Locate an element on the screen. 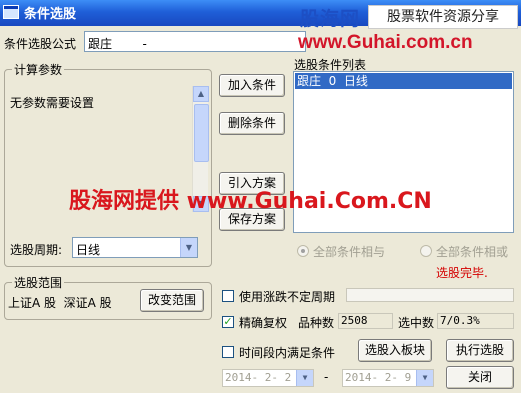 The height and width of the screenshot is (393, 521). watermark-slogan: 股票软件资源分享 is located at coordinates (443, 17).